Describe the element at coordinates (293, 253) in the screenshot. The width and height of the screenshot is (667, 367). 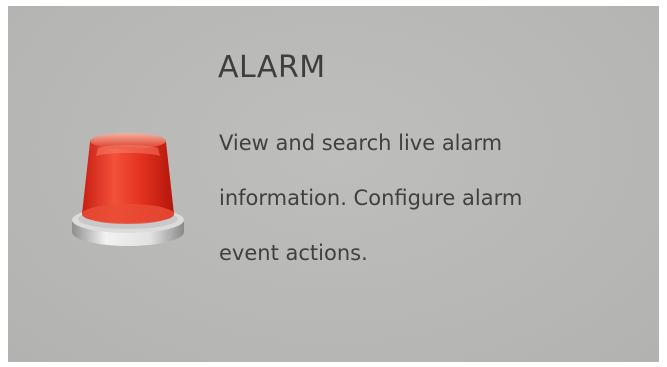
I see `description-line: event actions.` at that location.